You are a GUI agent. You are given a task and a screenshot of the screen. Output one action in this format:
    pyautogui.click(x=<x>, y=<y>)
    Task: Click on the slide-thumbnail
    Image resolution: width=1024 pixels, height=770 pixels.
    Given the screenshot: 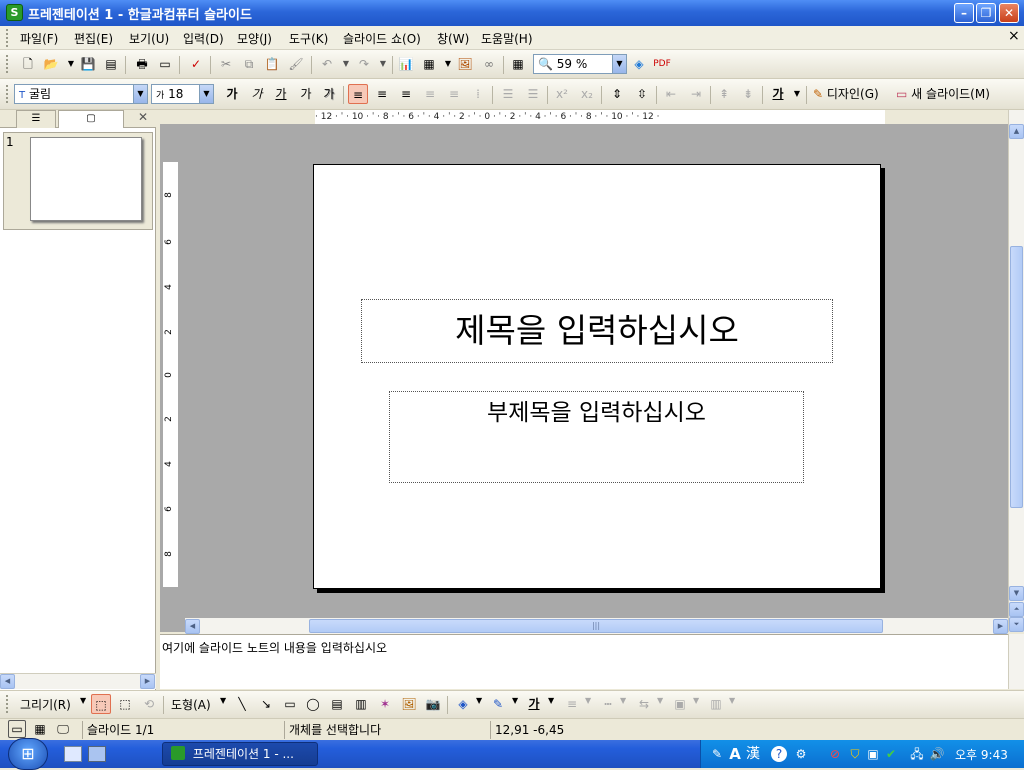 What is the action you would take?
    pyautogui.click(x=86, y=179)
    